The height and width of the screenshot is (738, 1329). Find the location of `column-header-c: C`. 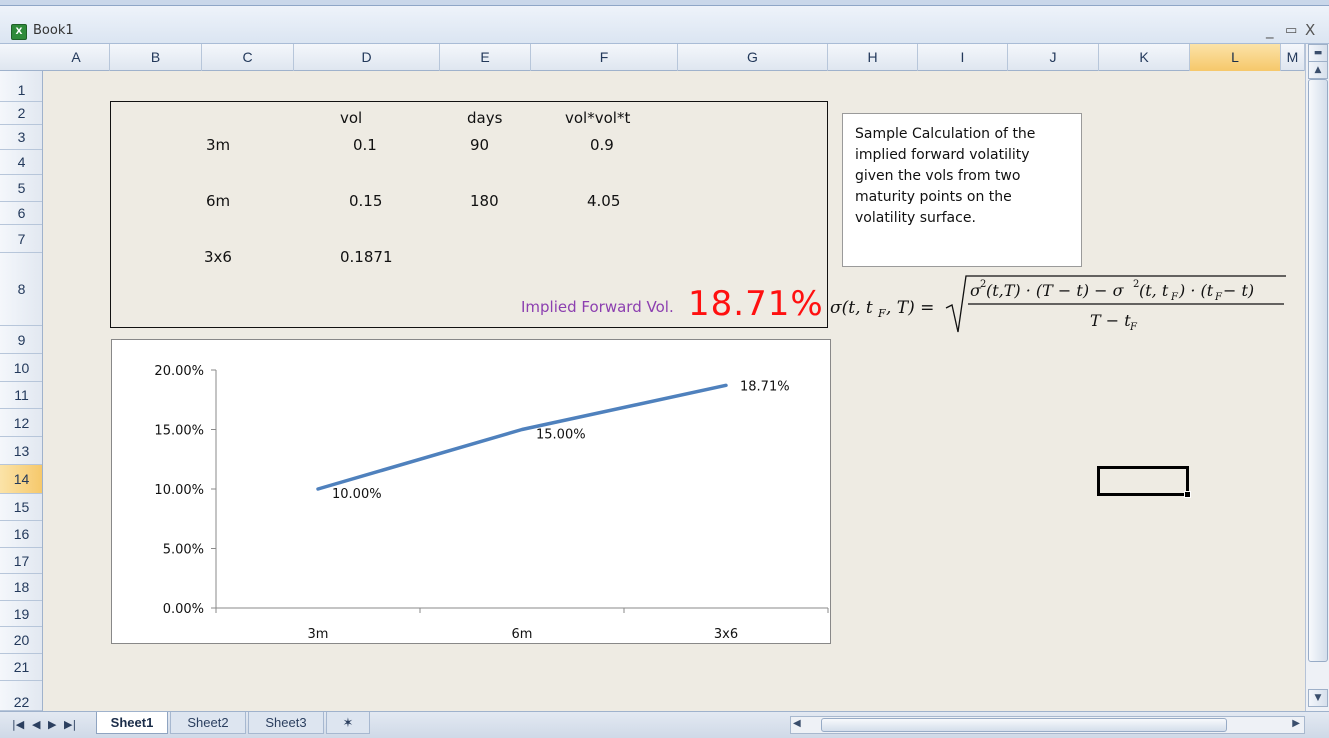

column-header-c: C is located at coordinates (248, 57).